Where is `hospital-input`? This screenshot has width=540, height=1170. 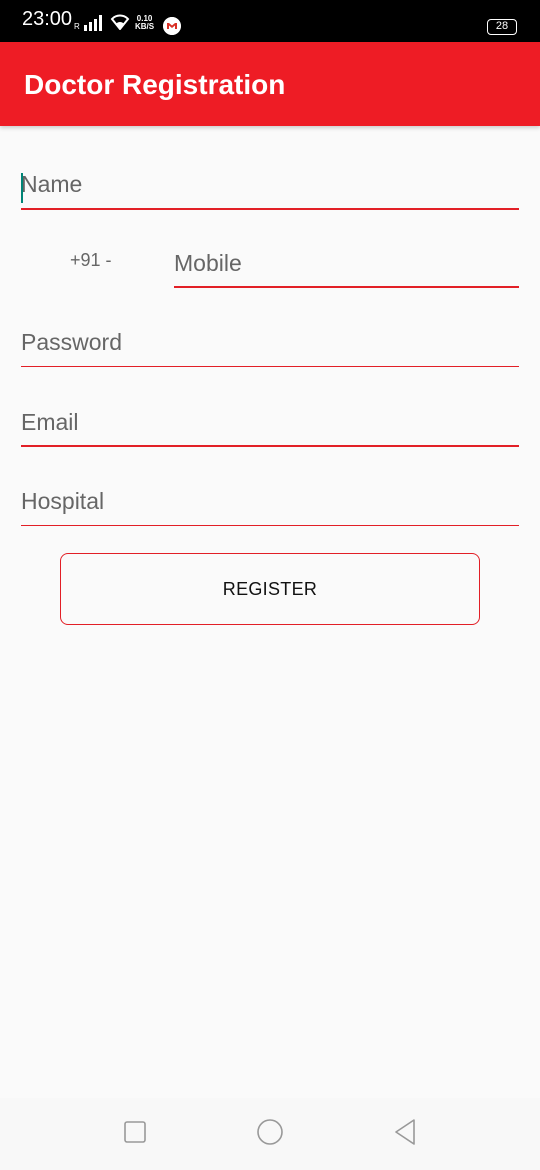 hospital-input is located at coordinates (270, 505).